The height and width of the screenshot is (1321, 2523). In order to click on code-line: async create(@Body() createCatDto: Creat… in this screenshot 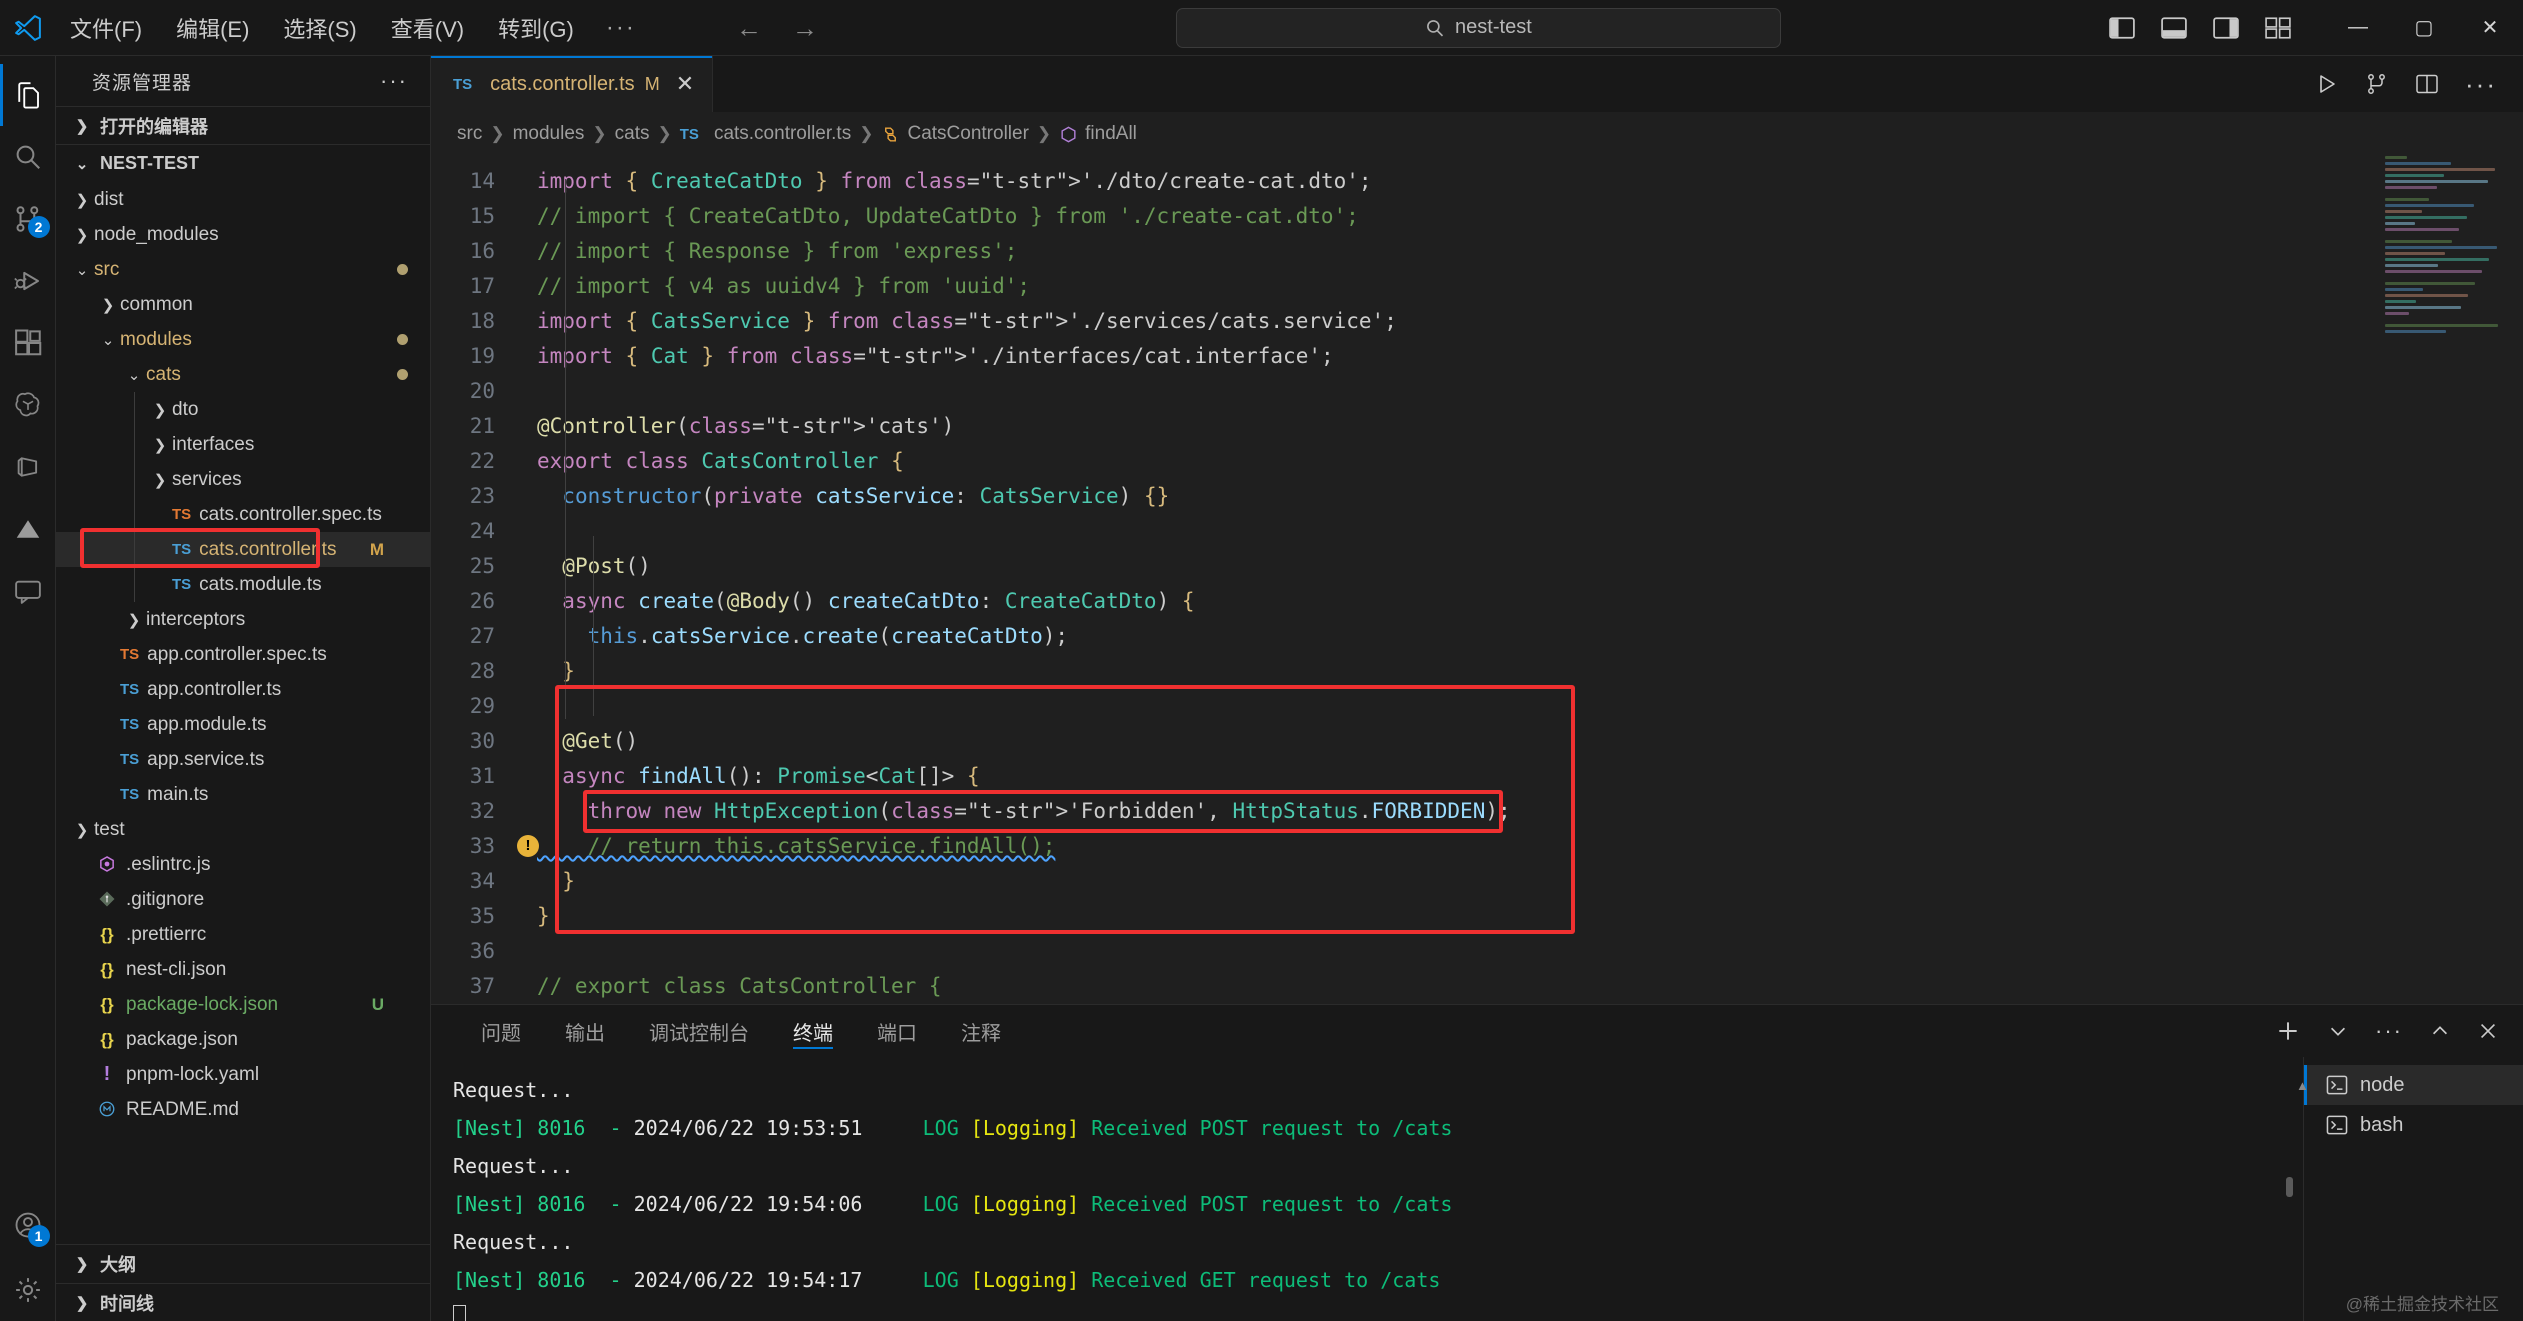, I will do `click(1516, 601)`.